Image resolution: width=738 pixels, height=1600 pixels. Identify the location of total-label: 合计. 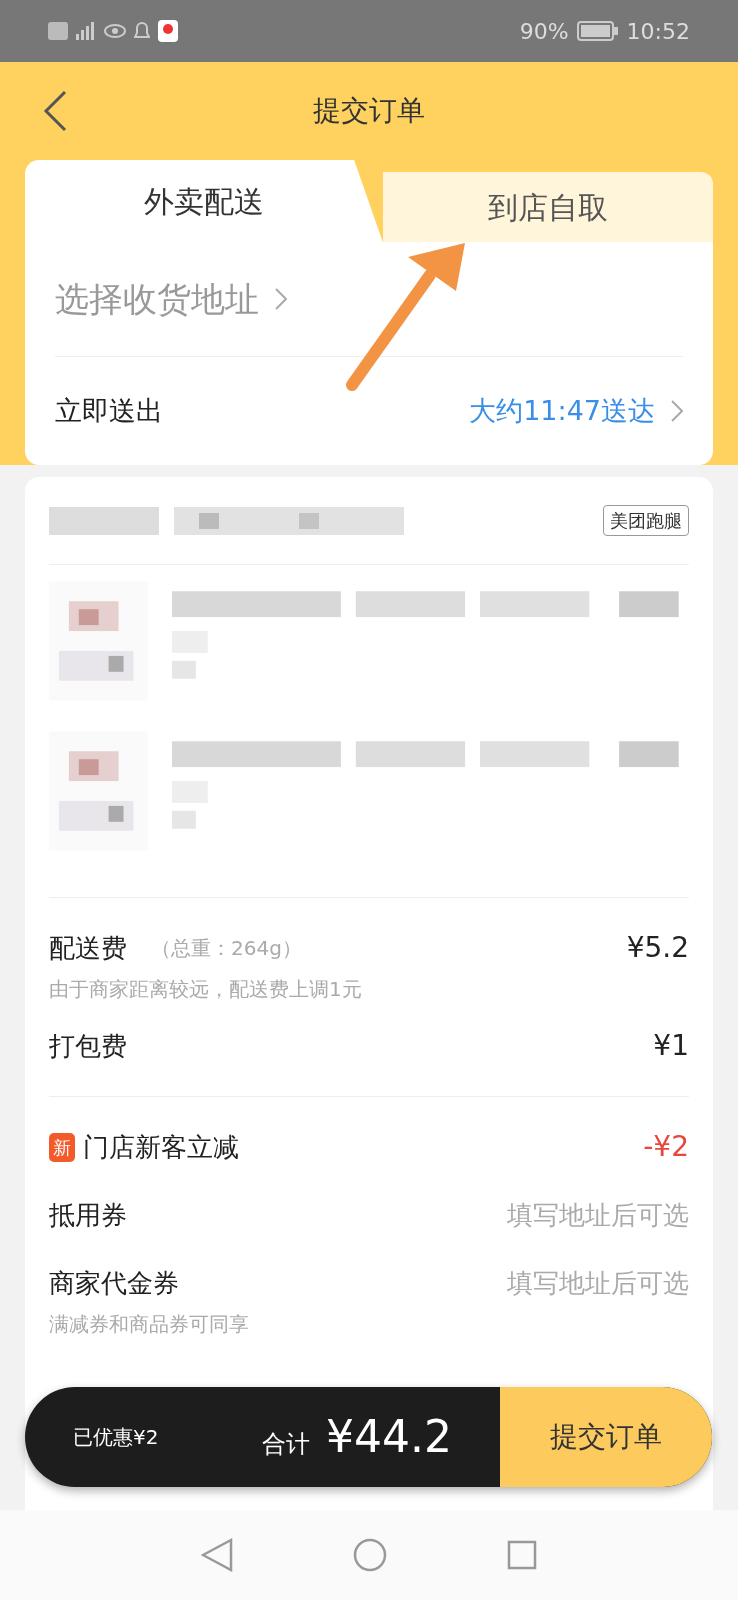
(286, 1444).